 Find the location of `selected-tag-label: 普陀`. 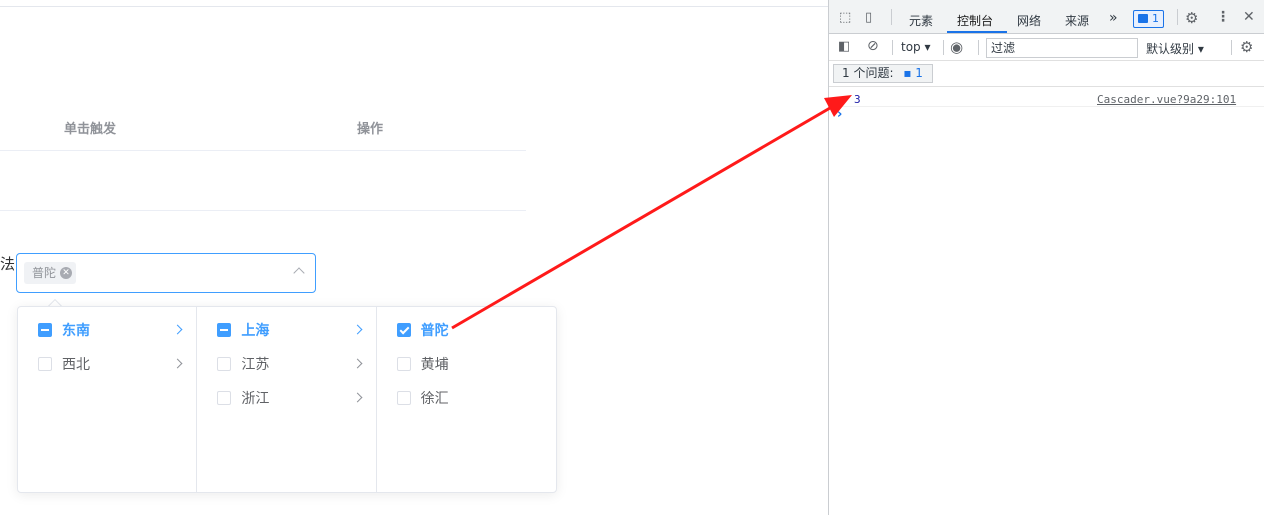

selected-tag-label: 普陀 is located at coordinates (44, 273).